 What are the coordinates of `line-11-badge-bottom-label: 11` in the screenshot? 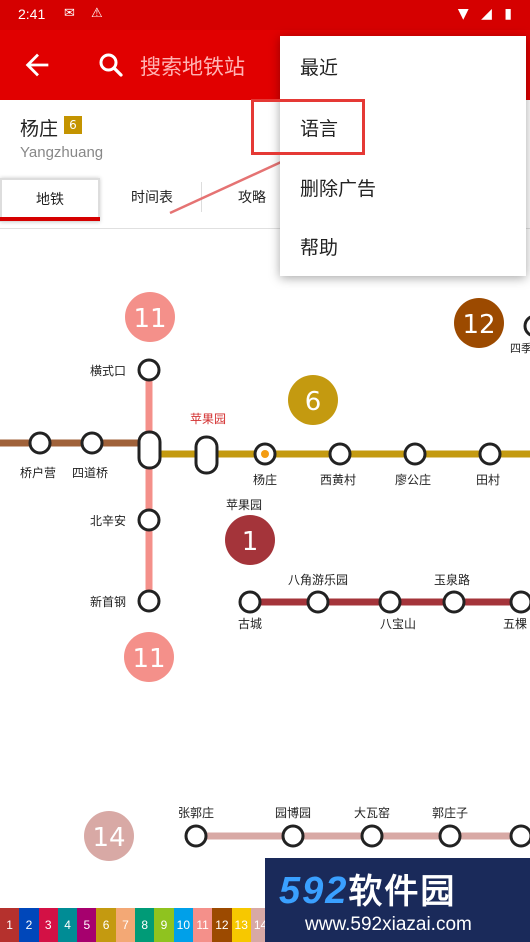 It's located at (148, 659).